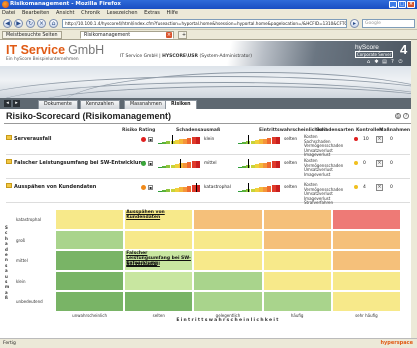 Image resolution: width=417 pixels, height=348 pixels. I want to click on close-tab-icon: ×, so click(169, 35).